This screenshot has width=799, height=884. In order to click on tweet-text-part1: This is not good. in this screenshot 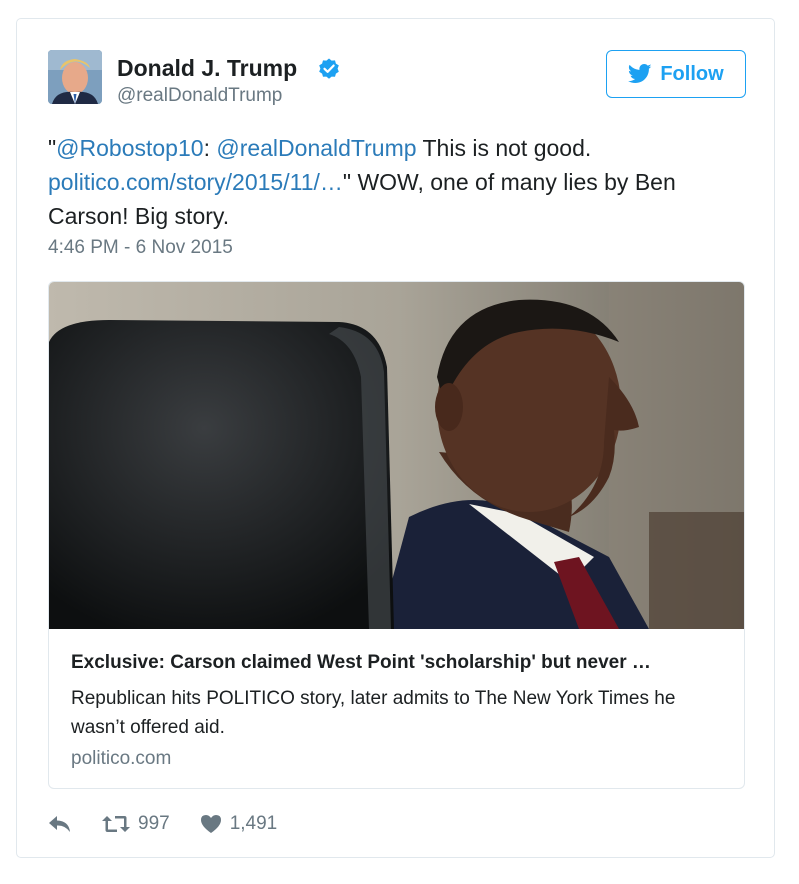, I will do `click(504, 148)`.